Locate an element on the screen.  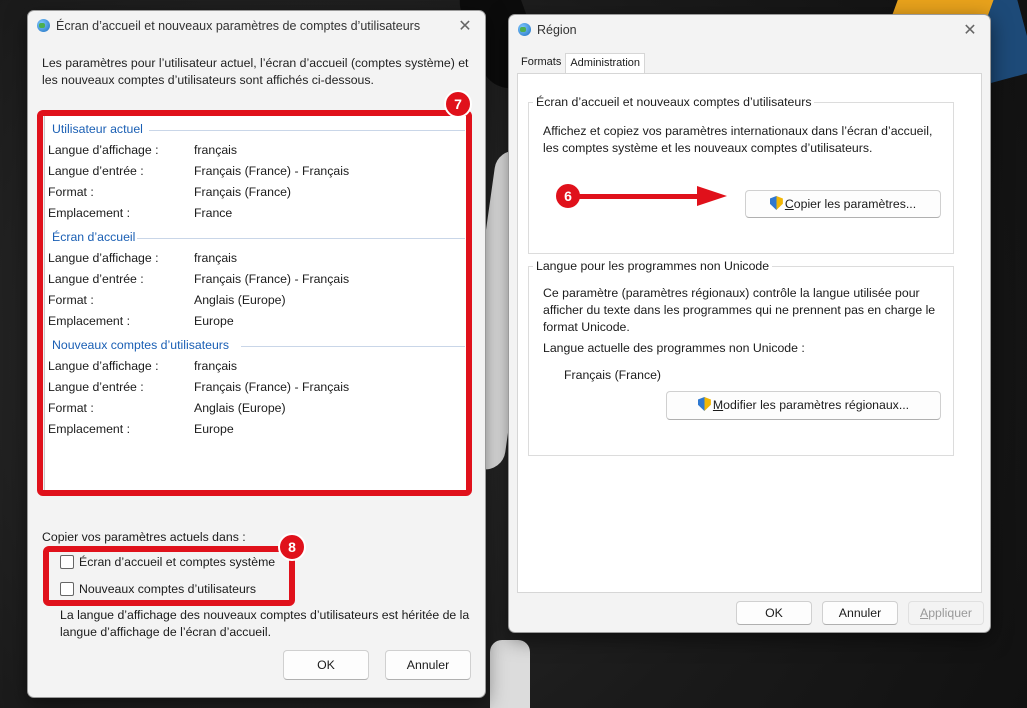
annotation-badge-8: 8 is located at coordinates (292, 547).